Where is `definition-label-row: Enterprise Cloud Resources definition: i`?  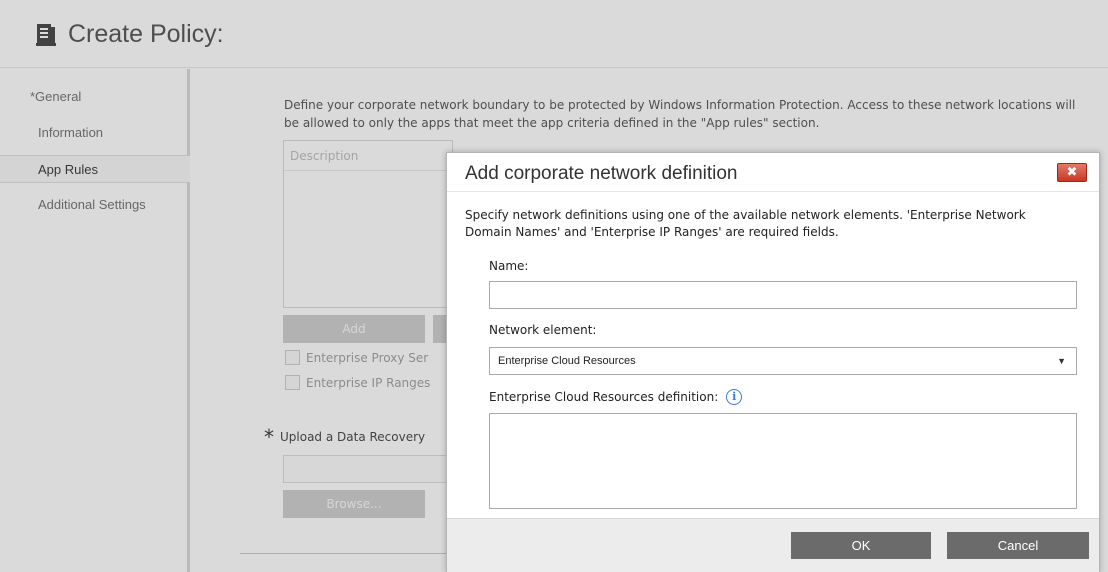
definition-label-row: Enterprise Cloud Resources definition: i is located at coordinates (616, 397).